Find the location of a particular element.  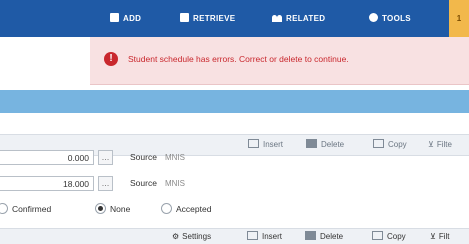

related-button: RELATED is located at coordinates (298, 18).